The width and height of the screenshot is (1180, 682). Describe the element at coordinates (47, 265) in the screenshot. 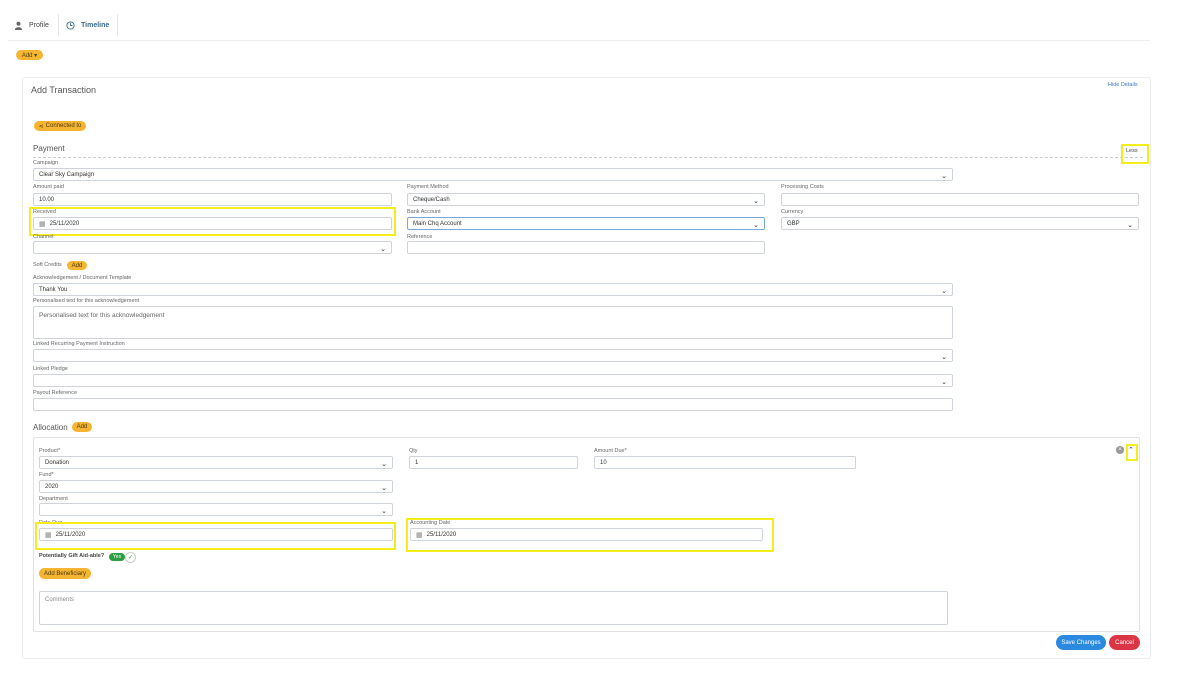

I see `soft-credits-label: Soft Credits` at that location.